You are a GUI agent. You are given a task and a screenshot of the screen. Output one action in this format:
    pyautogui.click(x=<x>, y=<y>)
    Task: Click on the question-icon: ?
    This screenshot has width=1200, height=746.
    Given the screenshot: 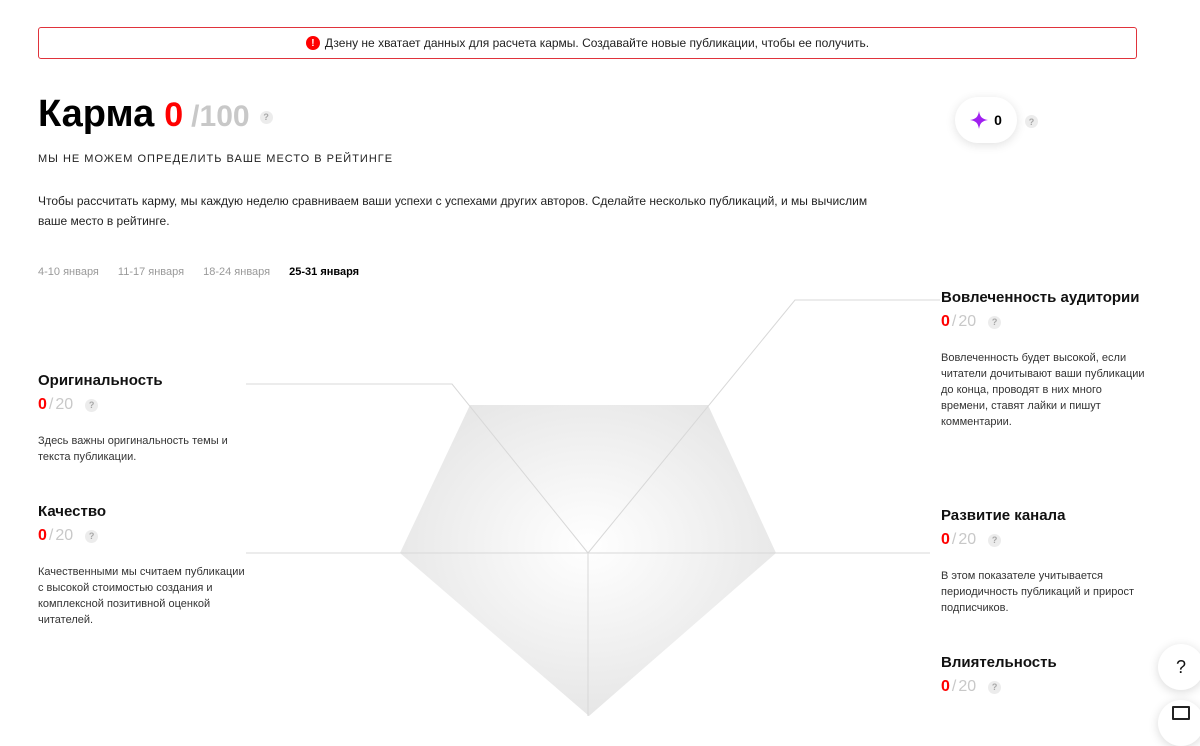 What is the action you would take?
    pyautogui.click(x=1180, y=666)
    